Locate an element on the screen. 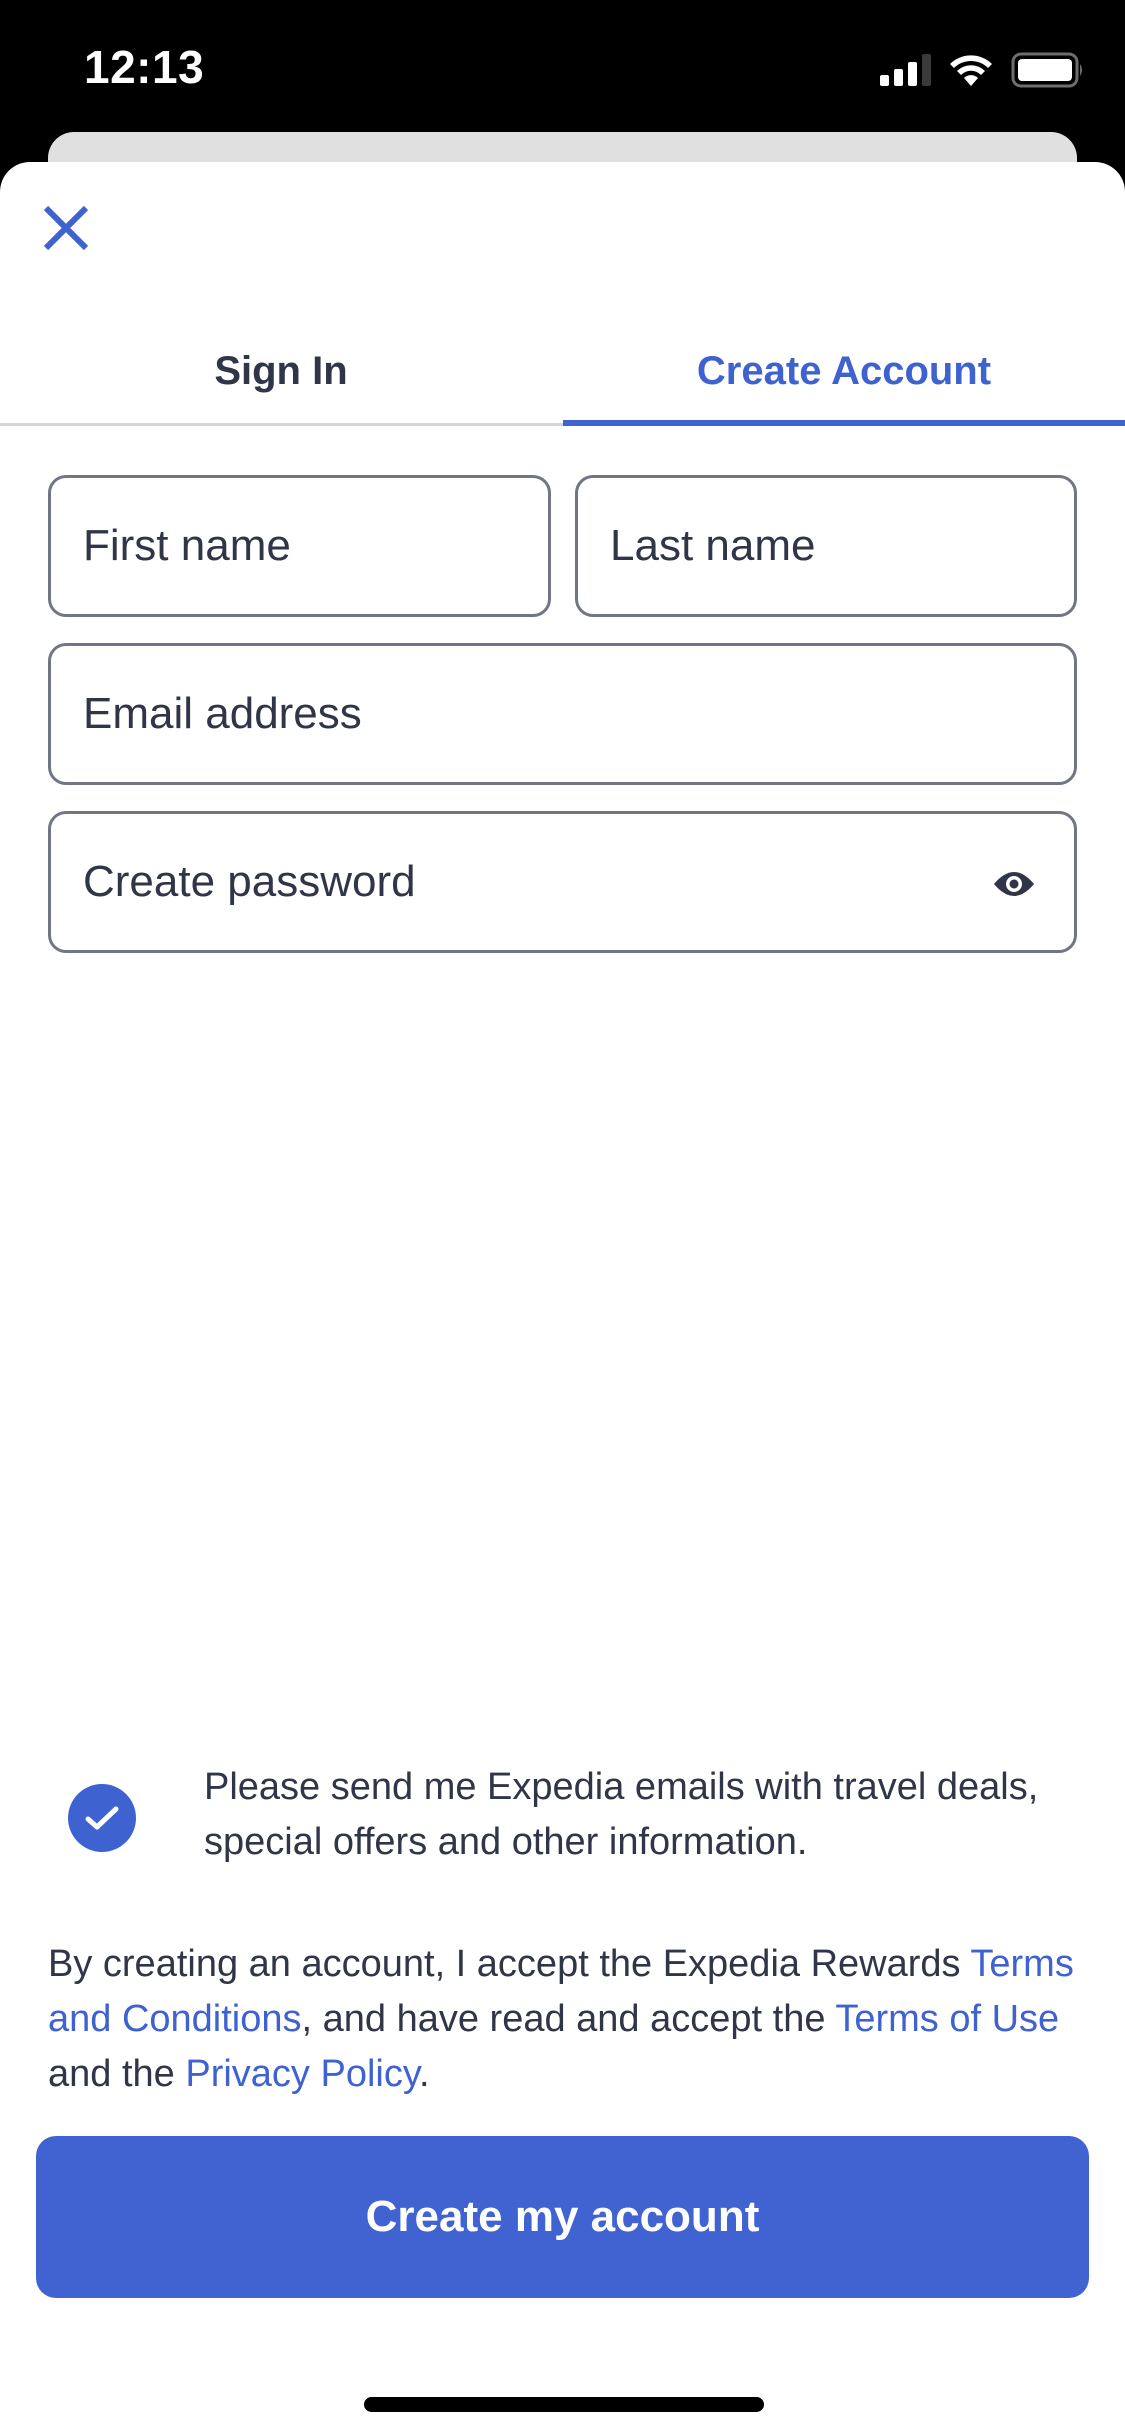  status-bar: 12:13 is located at coordinates (562, 66).